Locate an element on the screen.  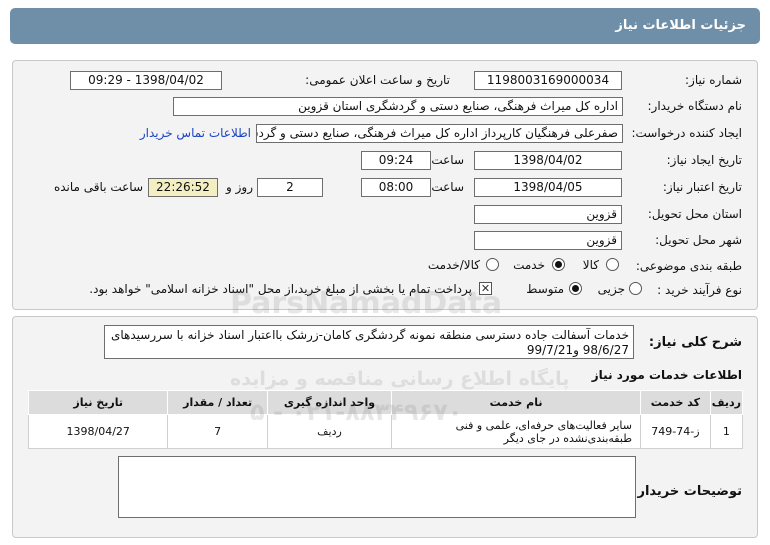
buyer-notes-field is located at coordinates (377, 487).